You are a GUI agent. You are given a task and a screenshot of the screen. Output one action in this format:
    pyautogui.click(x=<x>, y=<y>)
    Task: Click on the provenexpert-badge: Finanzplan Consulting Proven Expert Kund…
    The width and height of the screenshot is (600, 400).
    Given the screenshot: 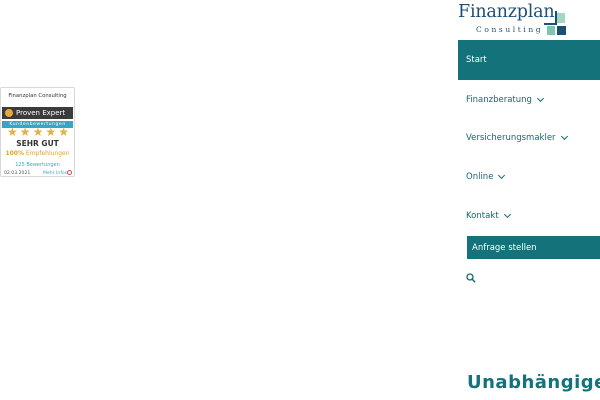 What is the action you would take?
    pyautogui.click(x=37, y=132)
    